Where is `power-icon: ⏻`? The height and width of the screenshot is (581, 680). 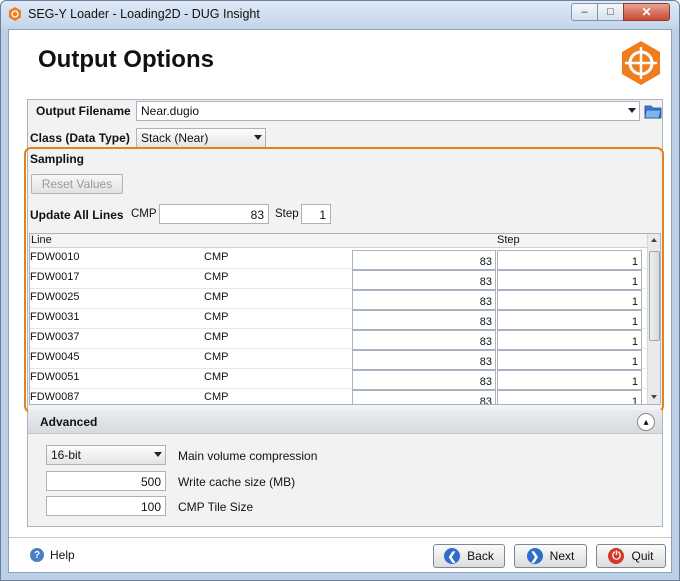 power-icon: ⏻ is located at coordinates (616, 556).